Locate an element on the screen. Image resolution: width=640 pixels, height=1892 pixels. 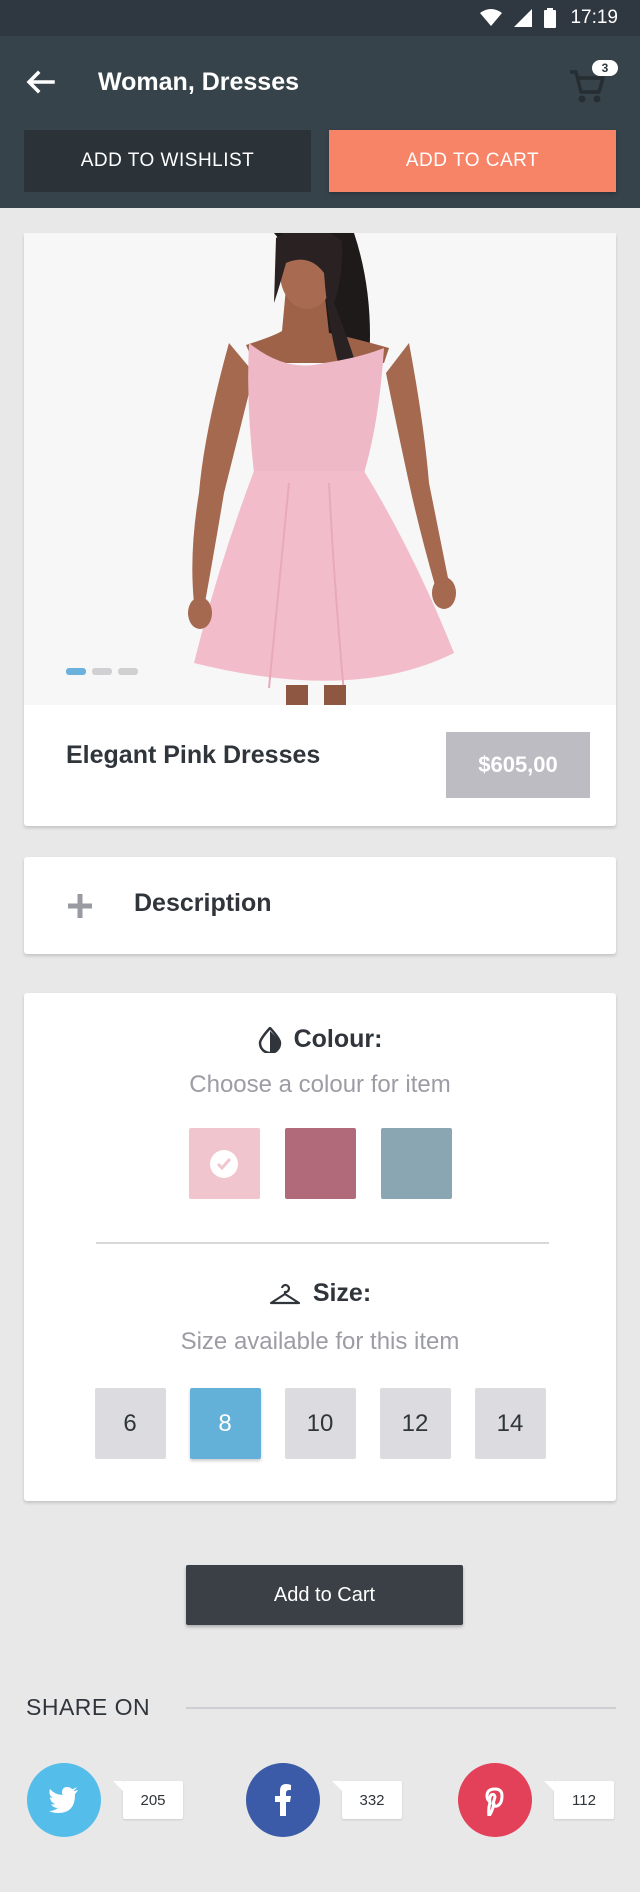
dress-model-illustration is located at coordinates (322, 469).